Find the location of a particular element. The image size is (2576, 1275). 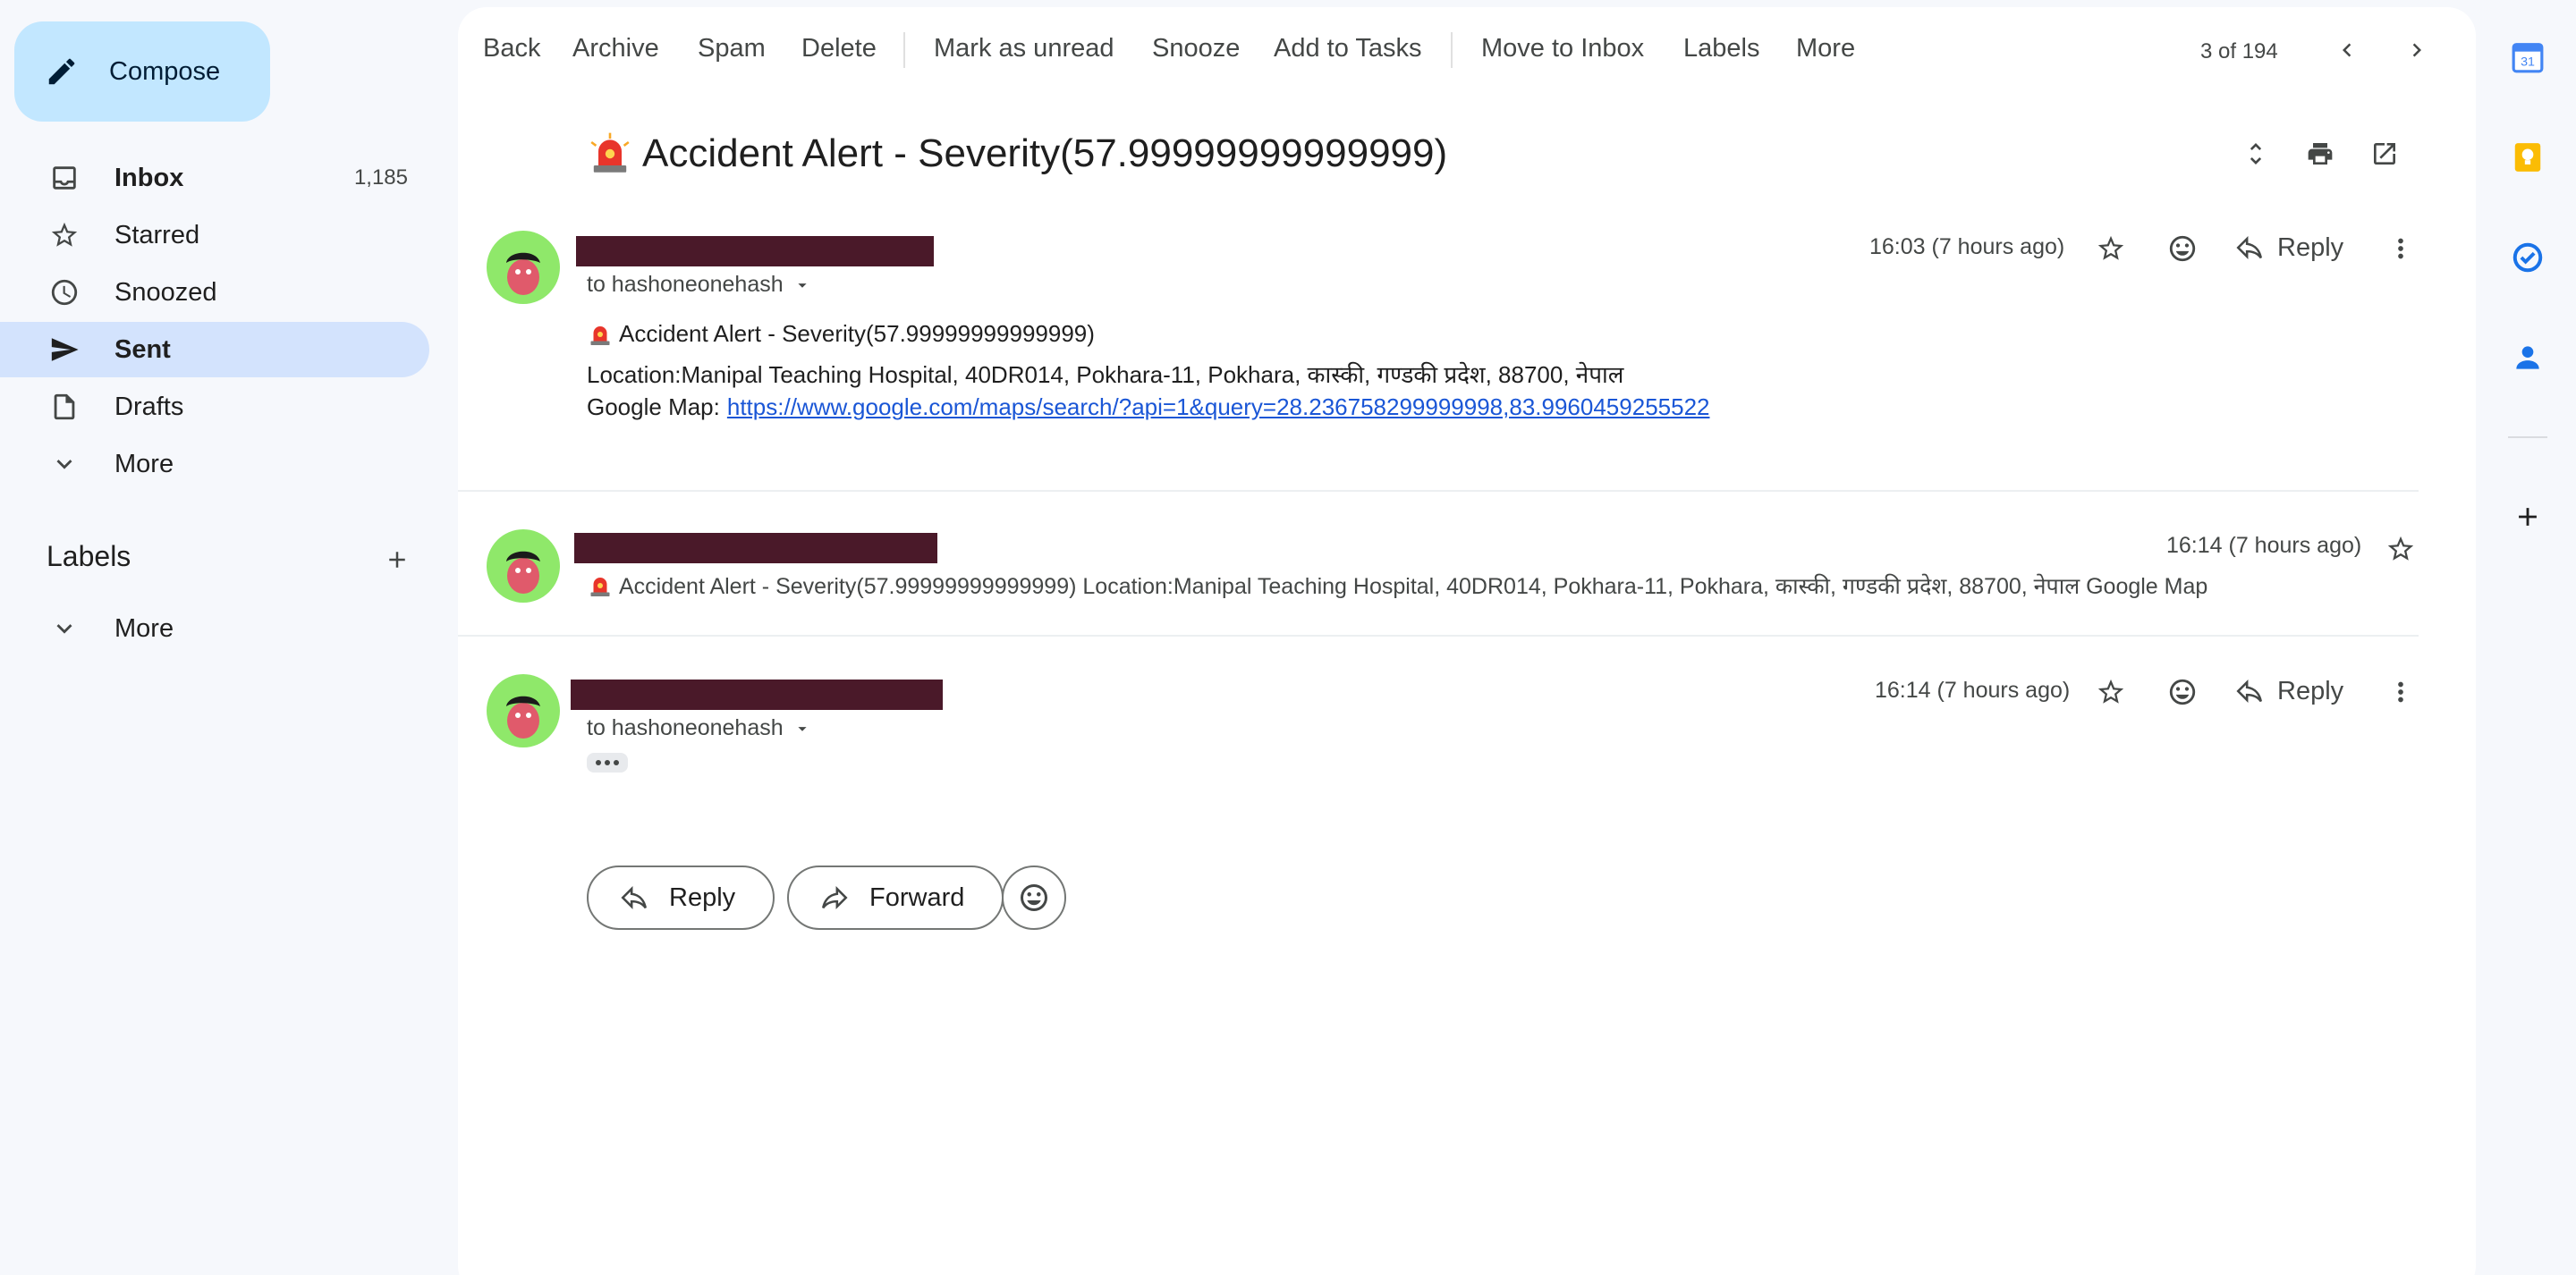

sidebar-item-label: Sent is located at coordinates (142, 349).